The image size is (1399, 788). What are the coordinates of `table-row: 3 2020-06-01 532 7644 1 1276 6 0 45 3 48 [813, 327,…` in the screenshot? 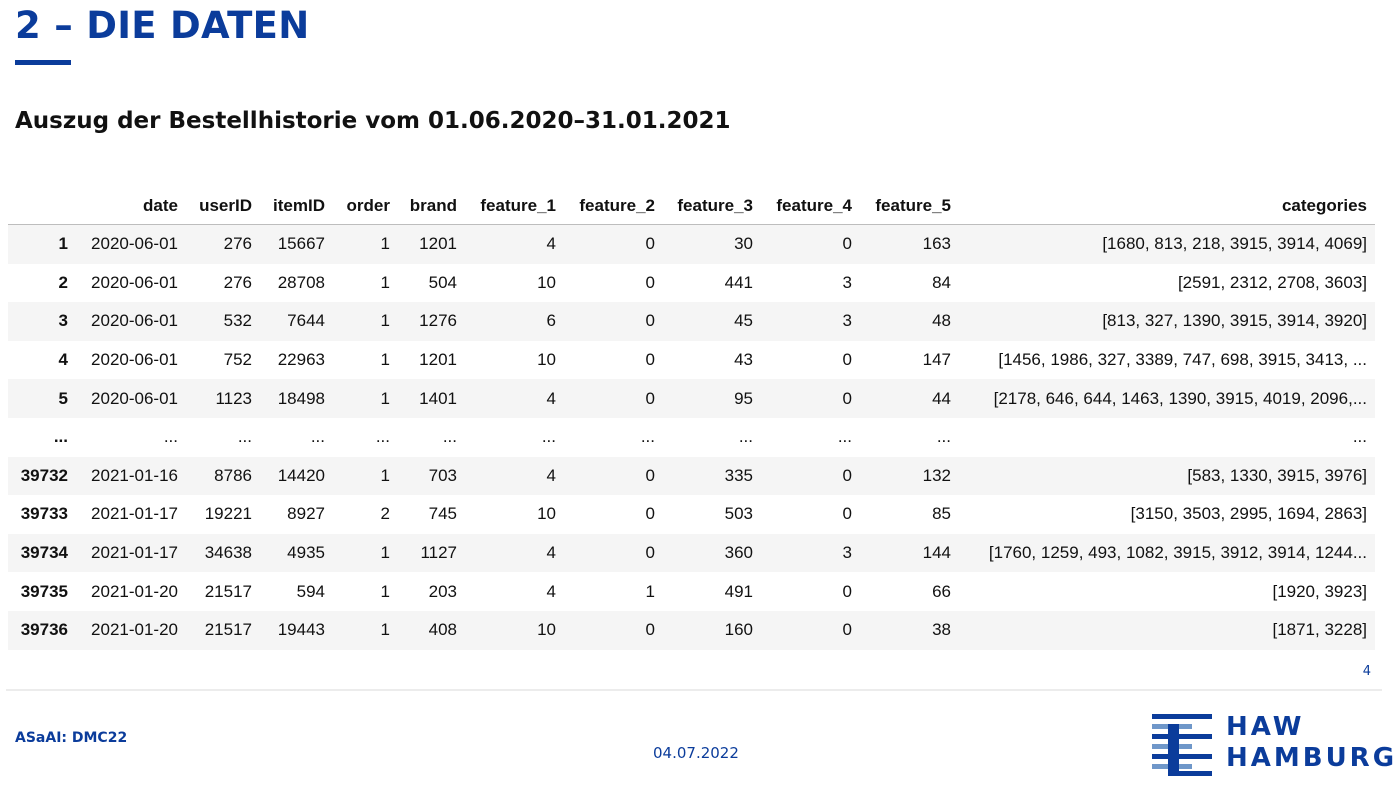 It's located at (691, 321).